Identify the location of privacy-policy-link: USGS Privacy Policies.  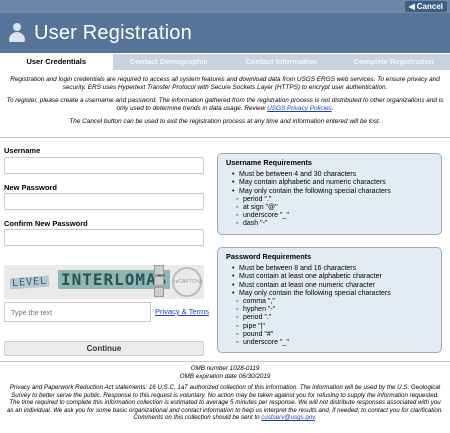
(299, 108).